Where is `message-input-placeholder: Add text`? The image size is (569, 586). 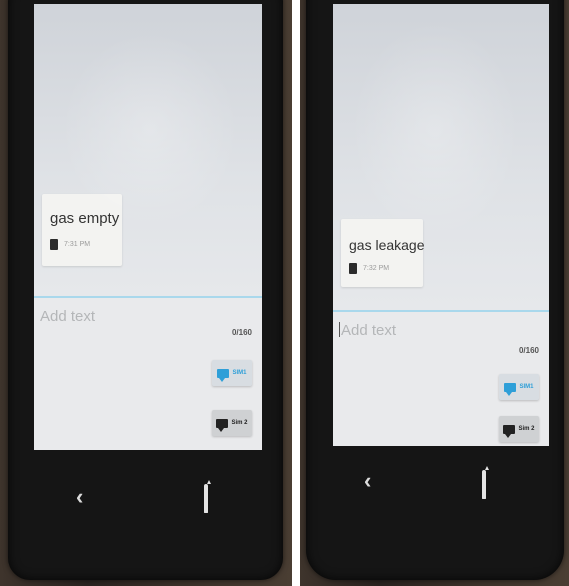
message-input-placeholder: Add text is located at coordinates (369, 330).